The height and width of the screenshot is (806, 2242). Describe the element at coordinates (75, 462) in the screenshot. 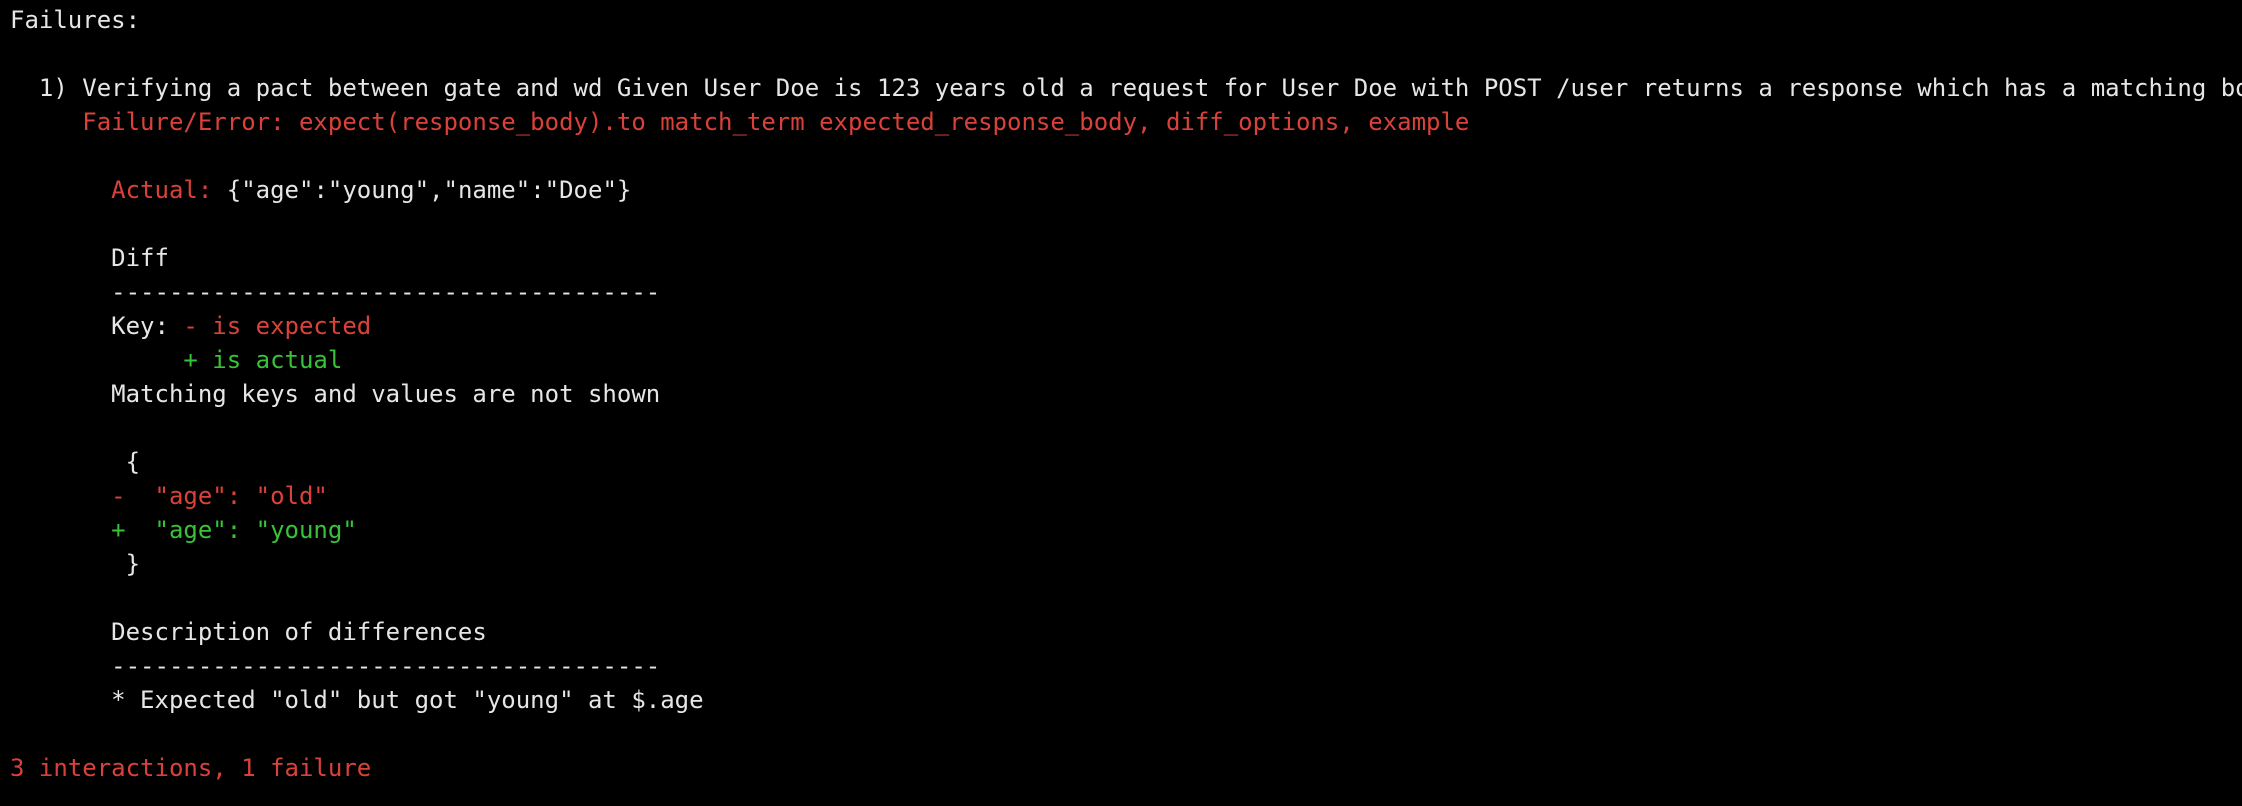

I see `brace-open: {` at that location.